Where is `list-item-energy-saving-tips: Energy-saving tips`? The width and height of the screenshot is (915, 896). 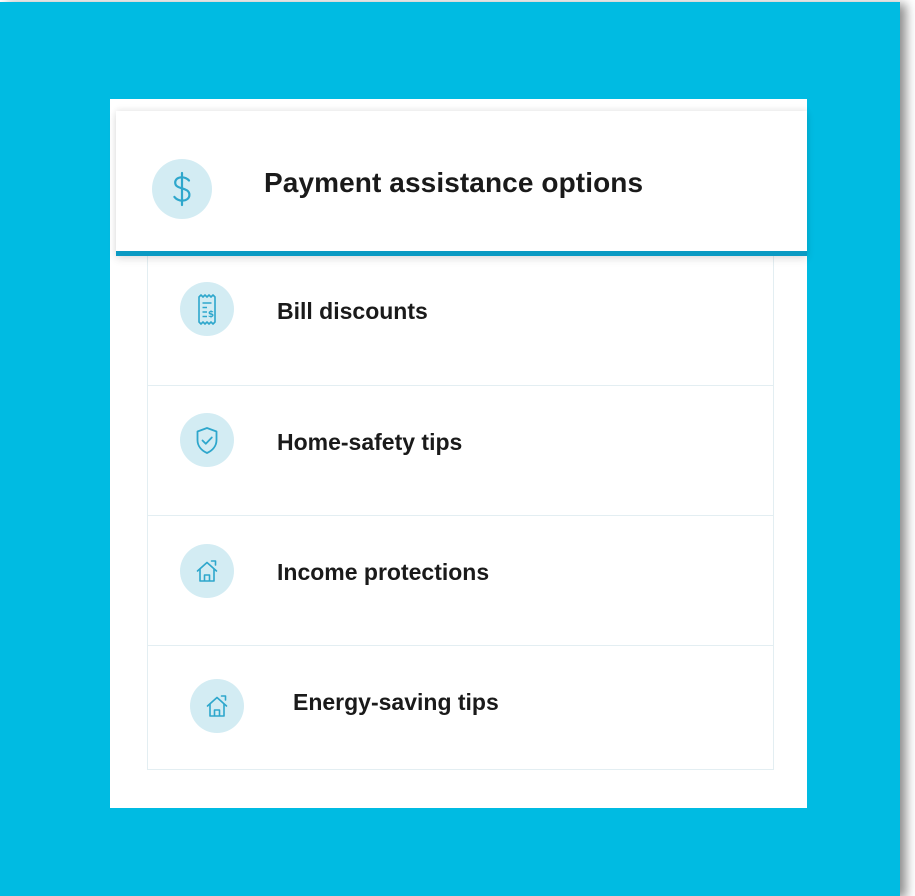 list-item-energy-saving-tips: Energy-saving tips is located at coordinates (460, 711).